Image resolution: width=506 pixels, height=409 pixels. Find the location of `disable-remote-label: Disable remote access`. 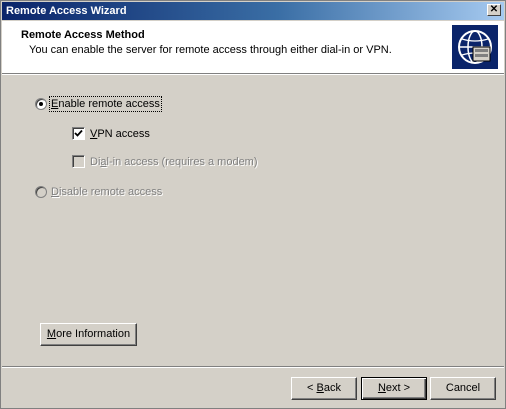

disable-remote-label: Disable remote access is located at coordinates (106, 192).